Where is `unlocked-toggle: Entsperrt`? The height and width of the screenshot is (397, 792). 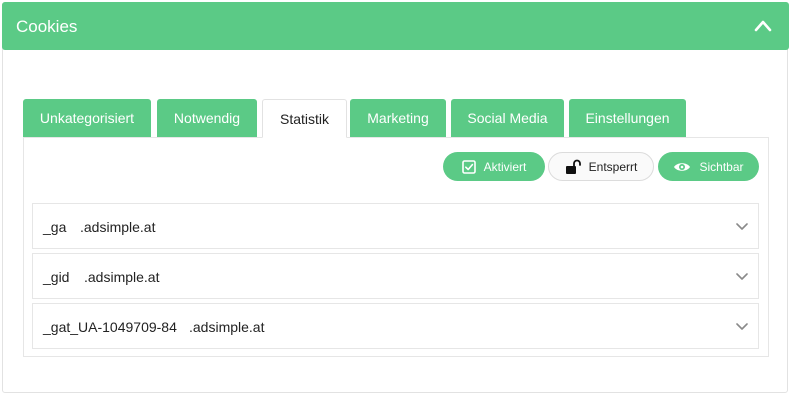 unlocked-toggle: Entsperrt is located at coordinates (601, 166).